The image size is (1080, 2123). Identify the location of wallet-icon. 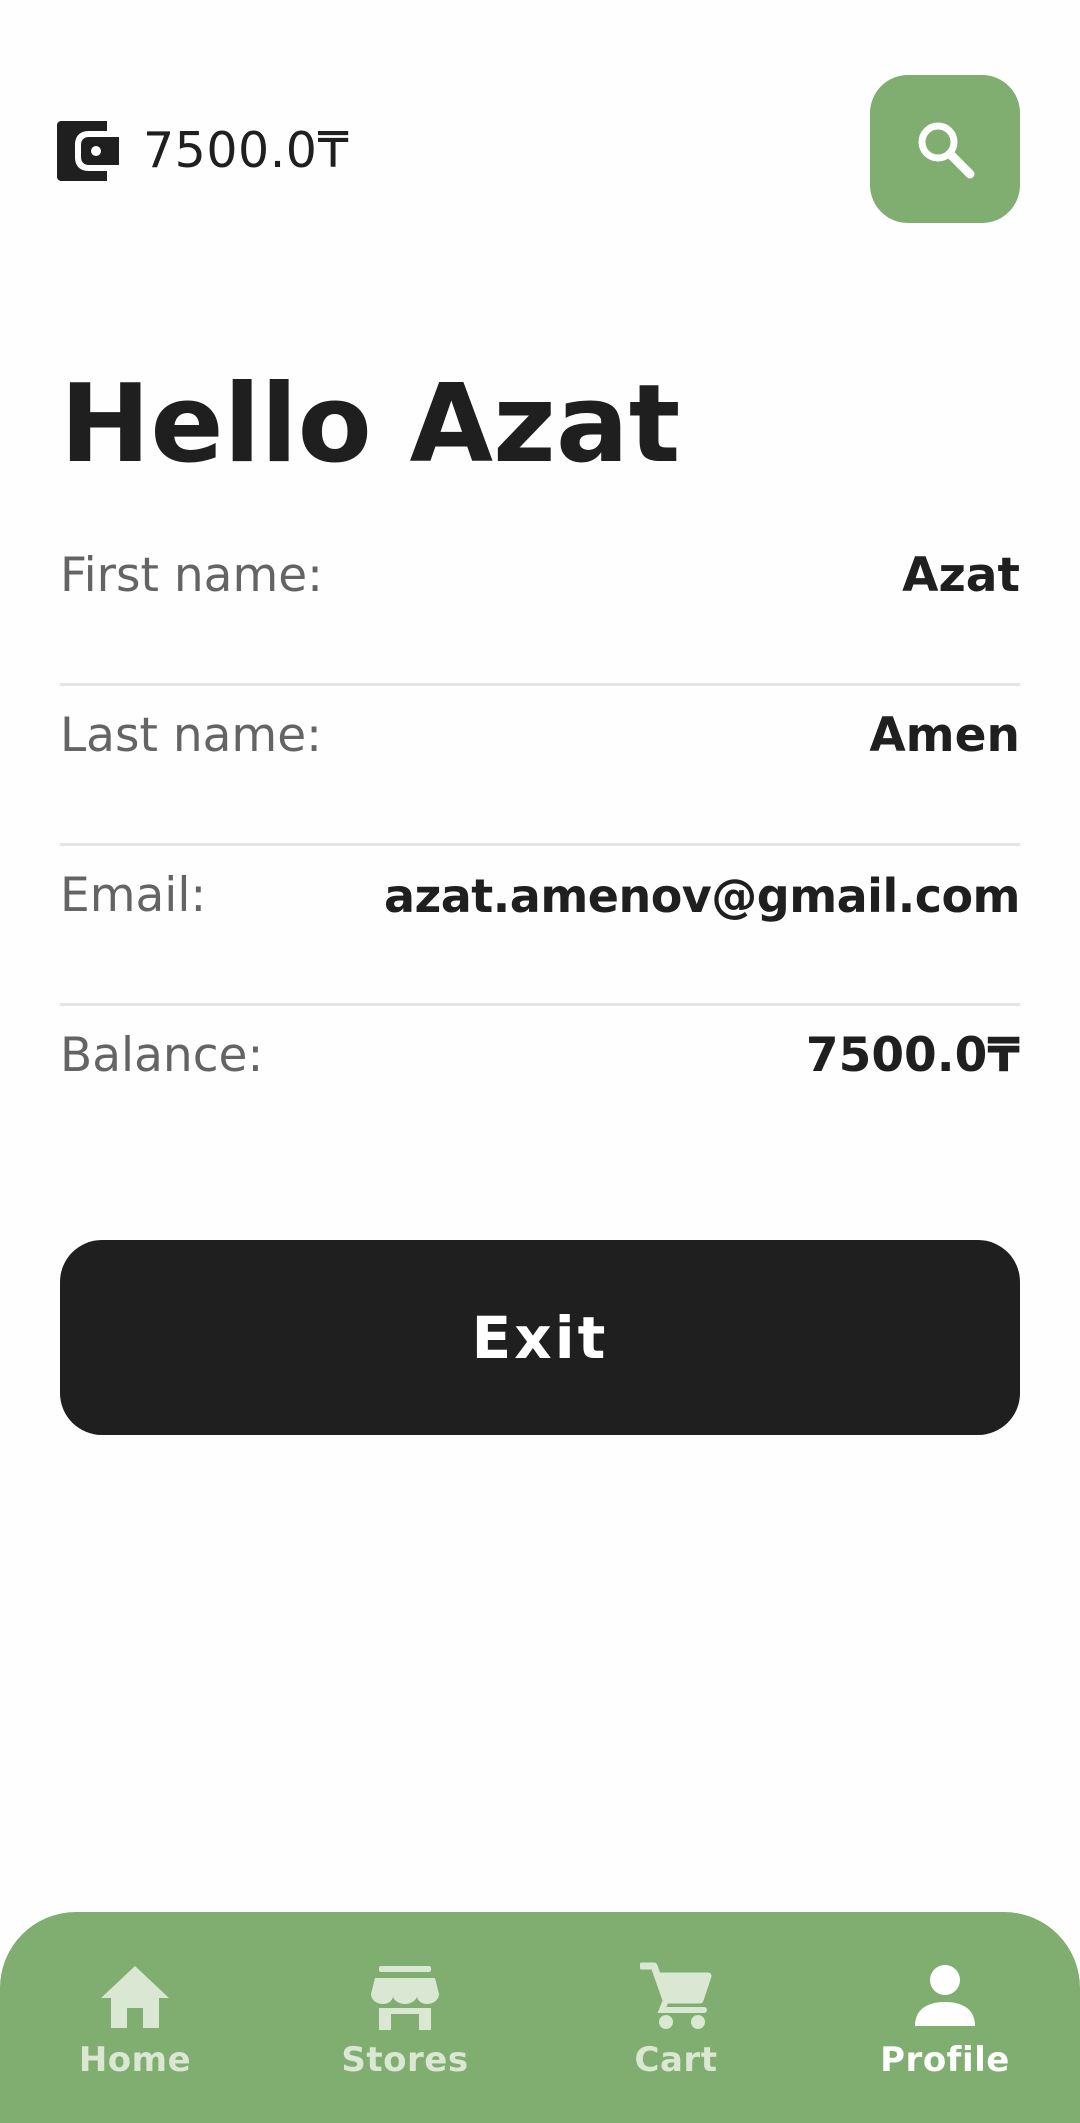
(88, 151).